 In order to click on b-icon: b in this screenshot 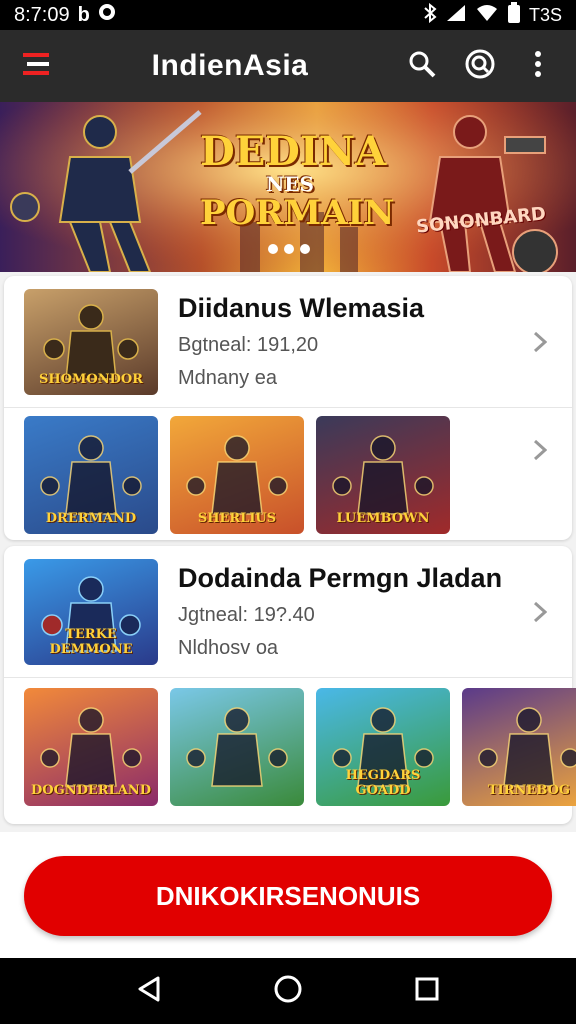, I will do `click(83, 14)`.